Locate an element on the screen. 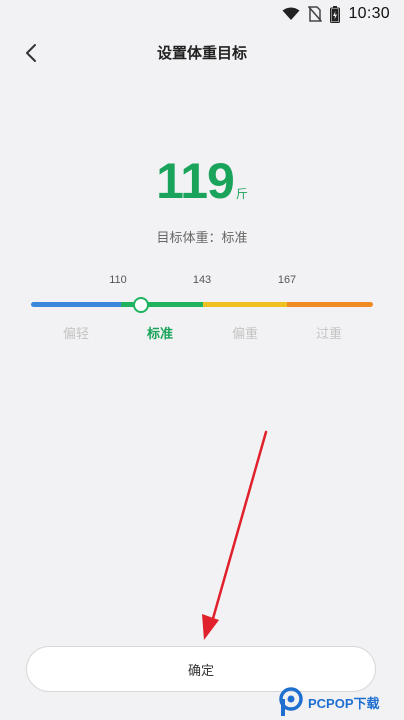 The height and width of the screenshot is (720, 404). status-bar: 10:30 is located at coordinates (202, 14).